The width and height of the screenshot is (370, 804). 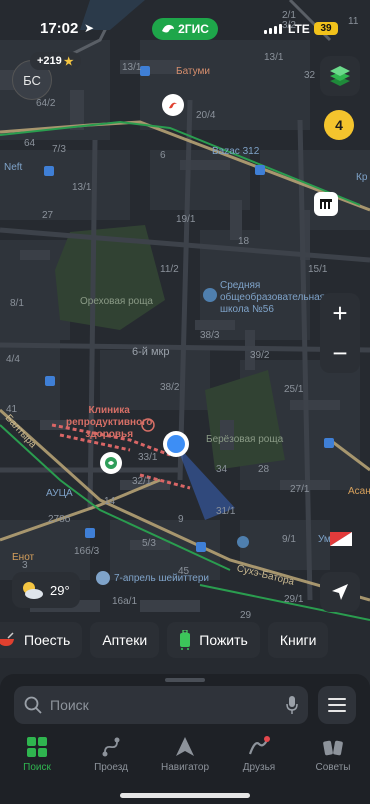 What do you see at coordinates (340, 313) in the screenshot?
I see `zoom-in-button: +` at bounding box center [340, 313].